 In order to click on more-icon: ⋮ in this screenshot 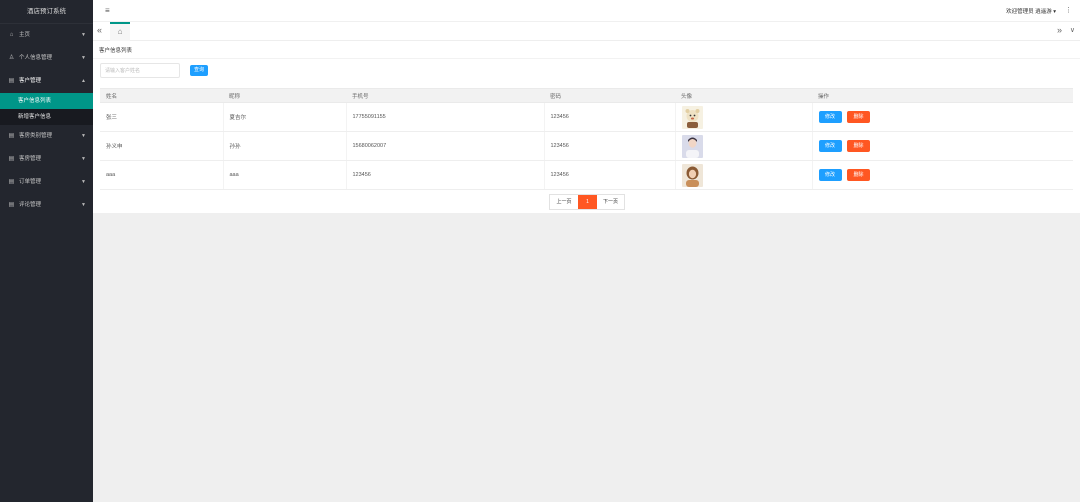, I will do `click(1068, 10)`.